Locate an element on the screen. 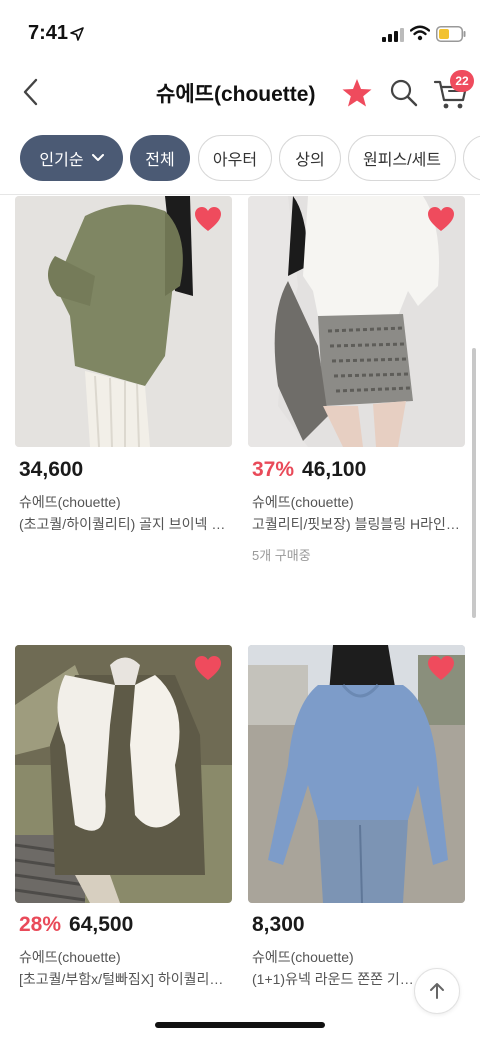  price: 34,600 is located at coordinates (51, 469).